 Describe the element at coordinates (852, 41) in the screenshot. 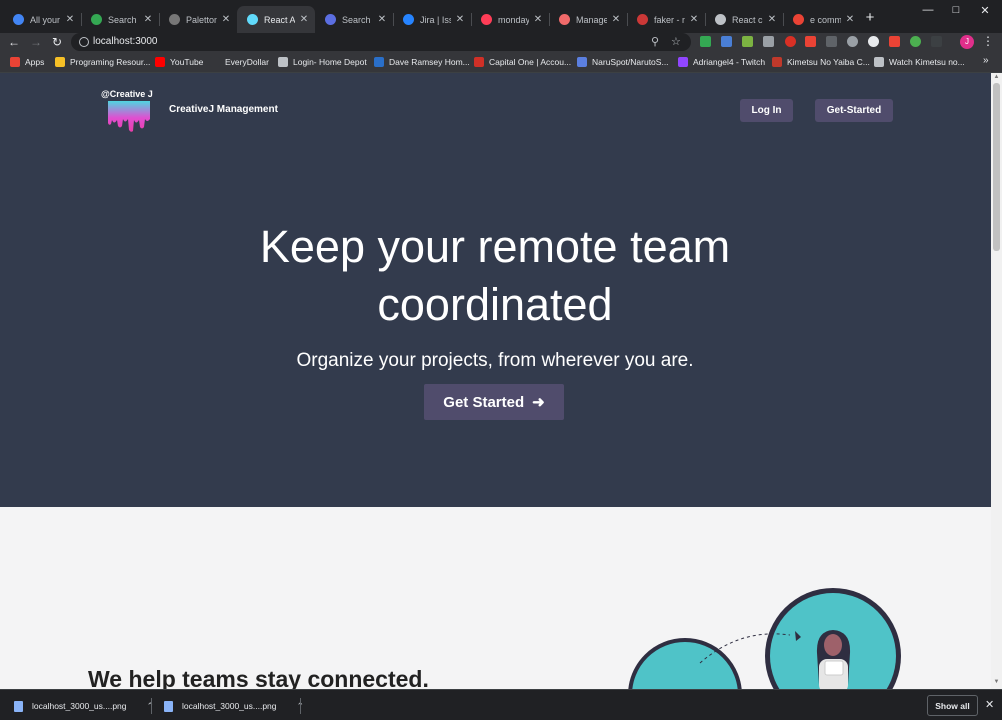

I see `cloud-extension-icon` at that location.